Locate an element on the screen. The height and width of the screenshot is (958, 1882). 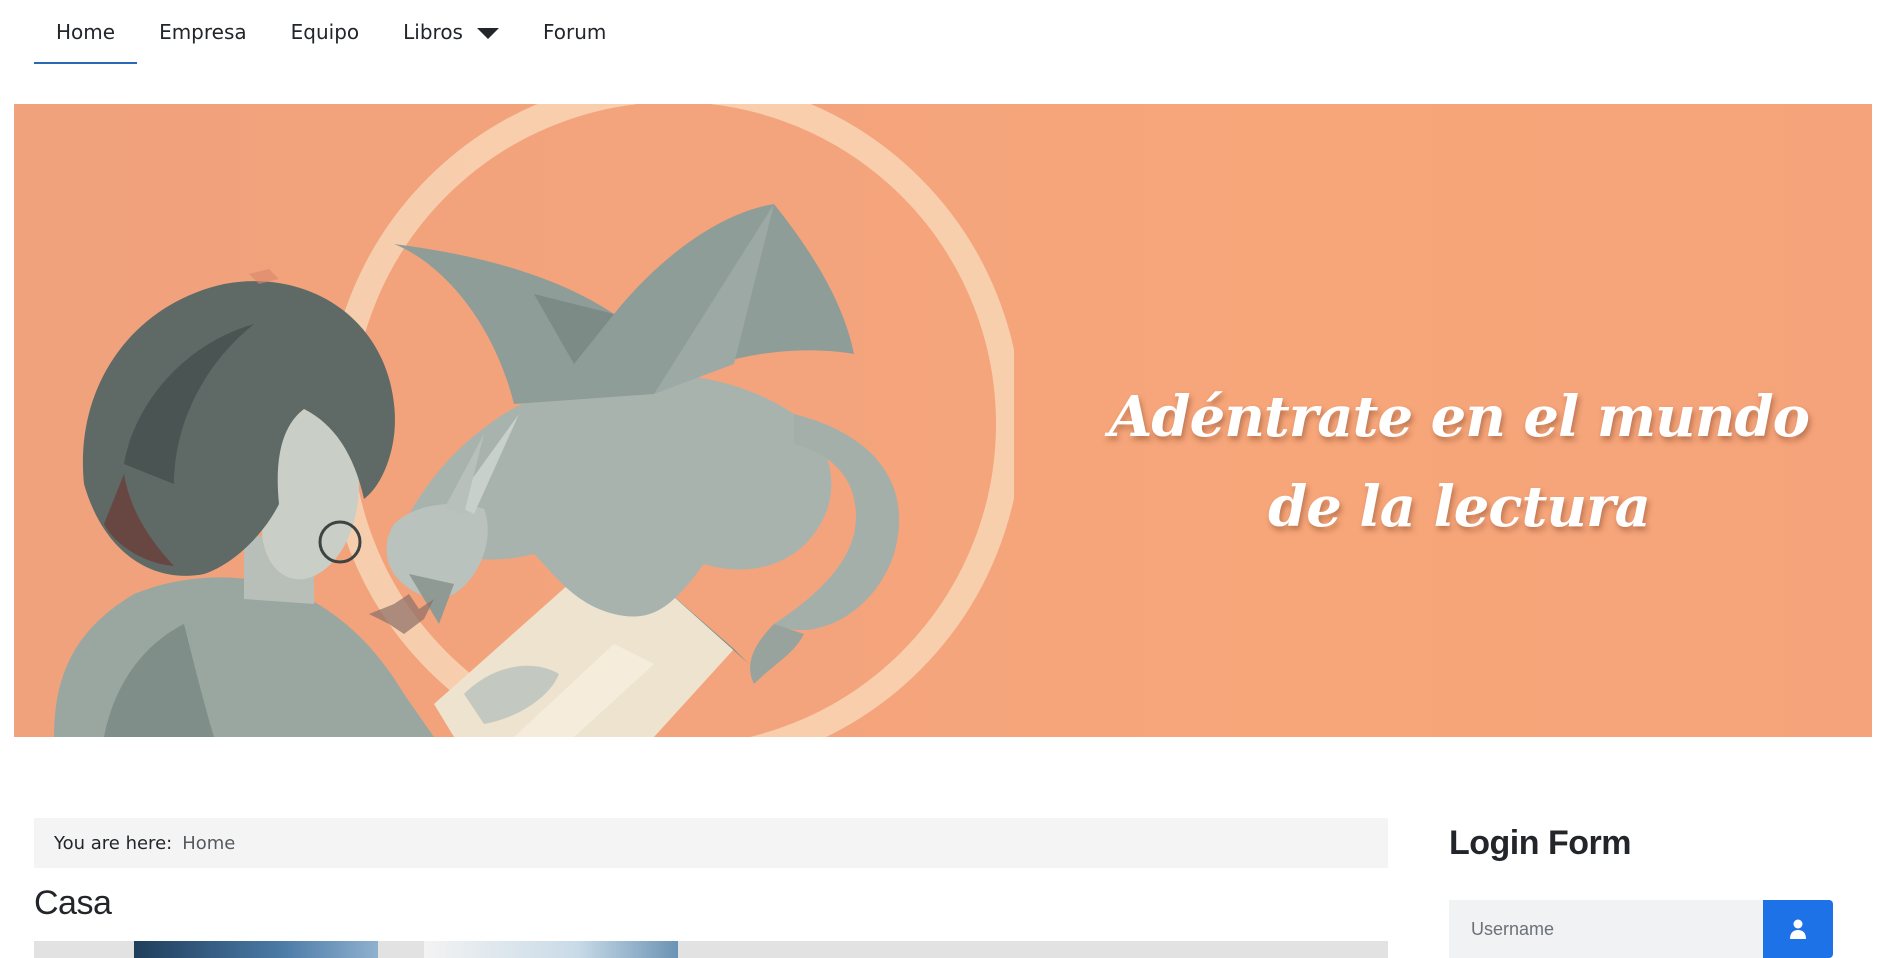
nav-item-home: Home is located at coordinates (86, 32).